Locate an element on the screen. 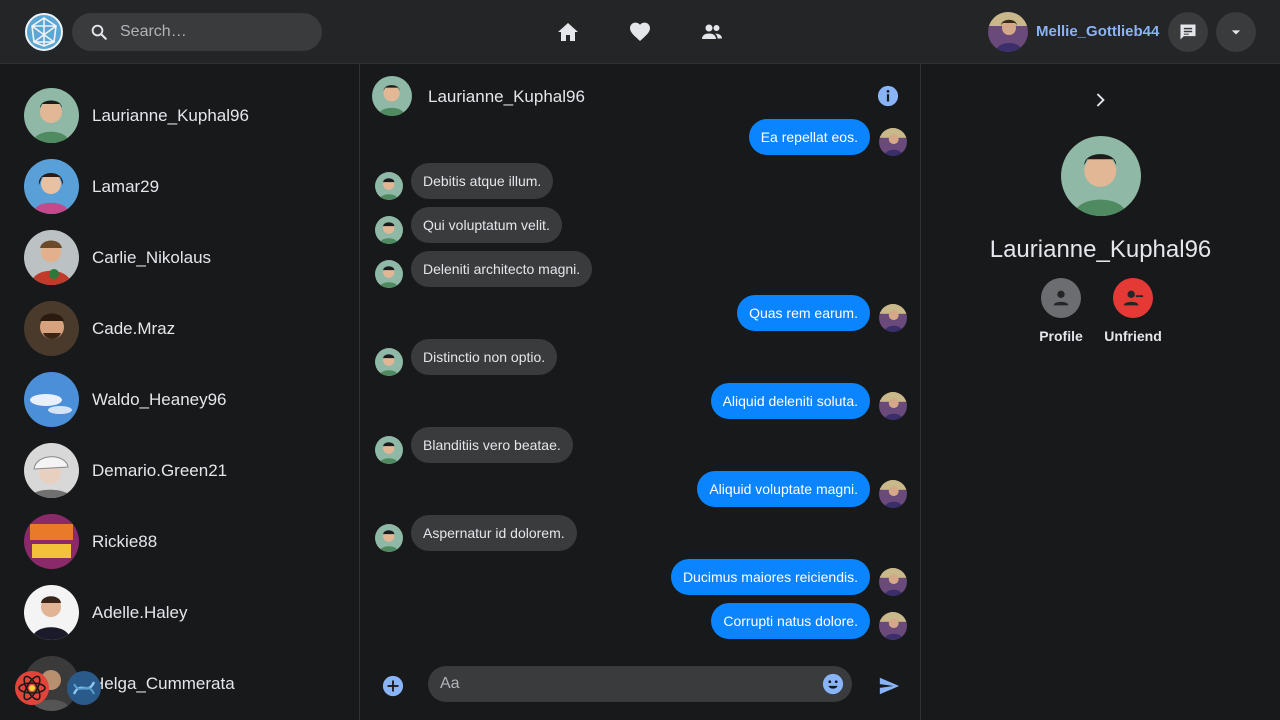 Image resolution: width=1280 pixels, height=720 pixels. chat-contact-name: Laurianne_Kuphal96 is located at coordinates (506, 97).